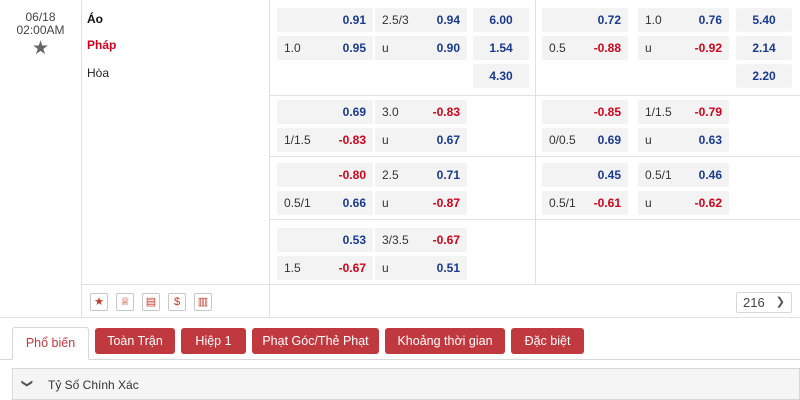  I want to click on odds-cell-1x2: 2.14, so click(764, 48).